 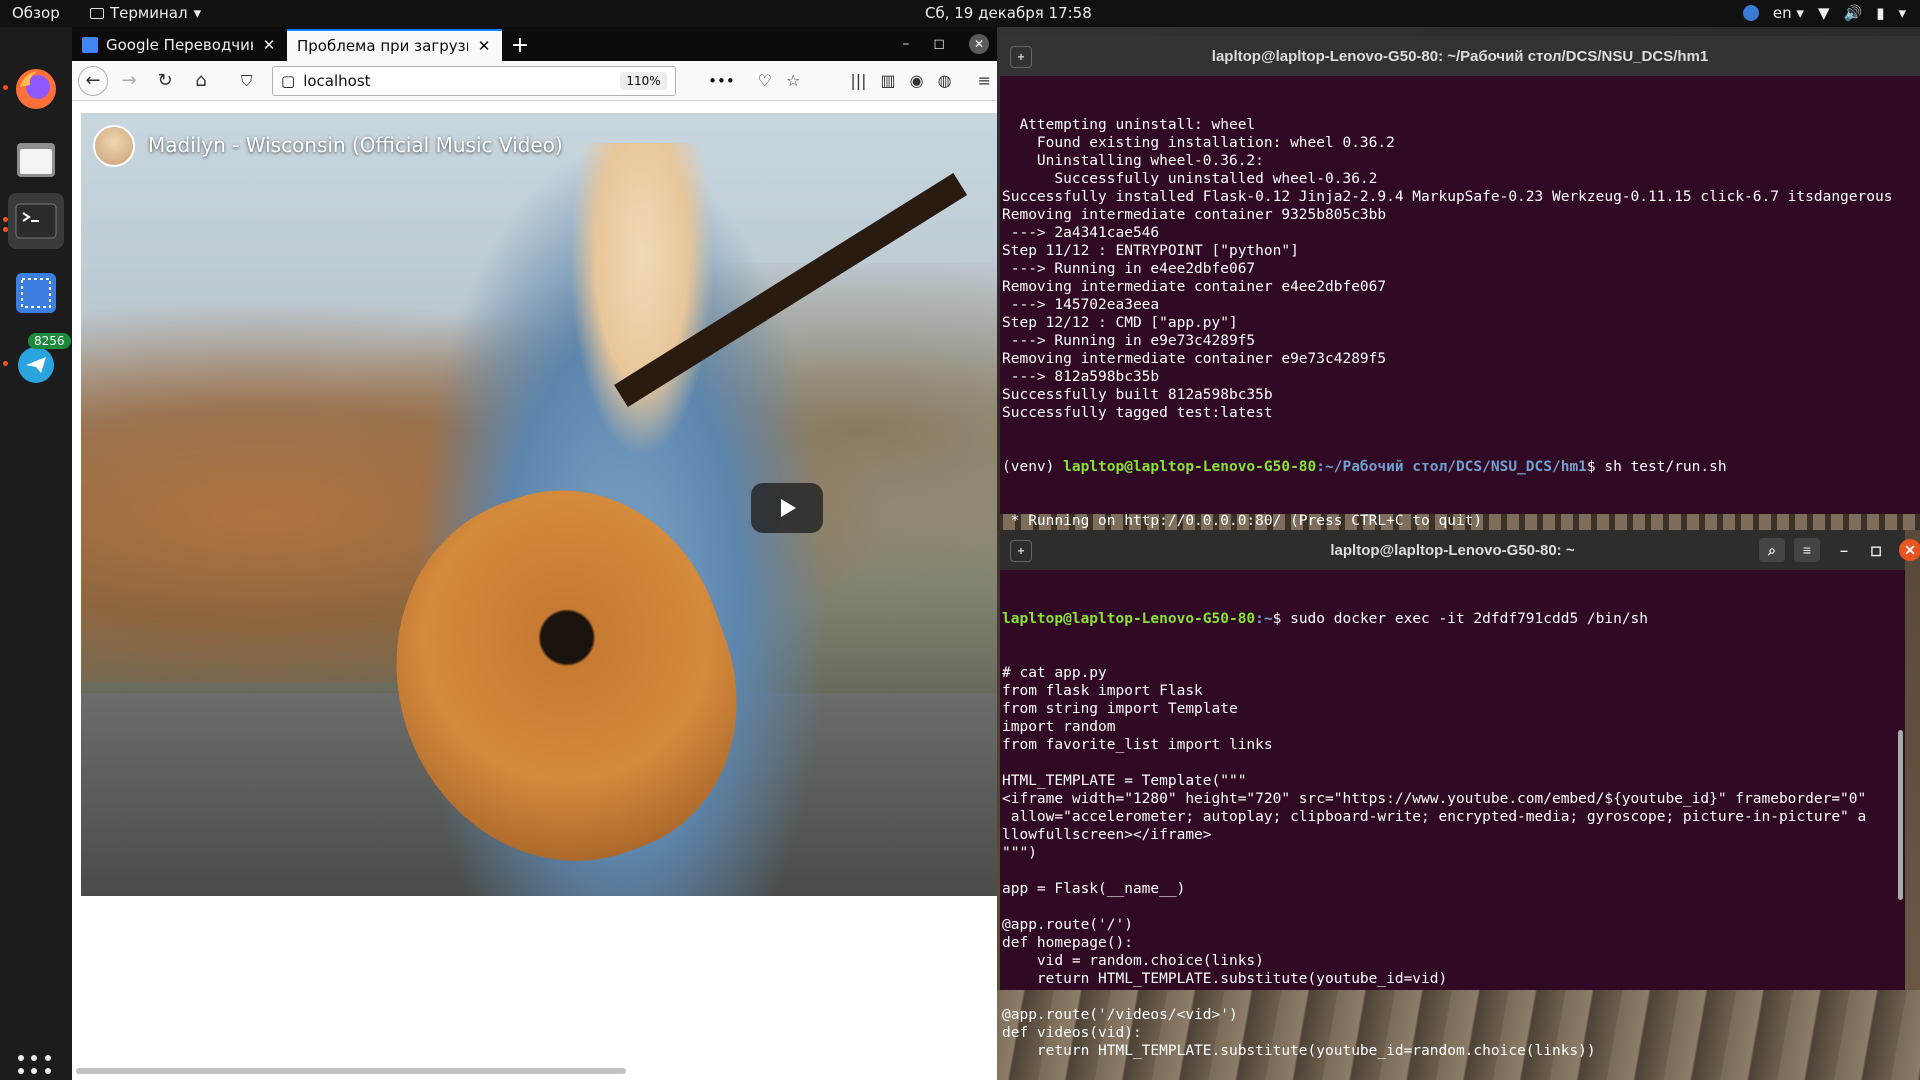 What do you see at coordinates (1902, 13) in the screenshot?
I see `chevron-down-icon: ▾` at bounding box center [1902, 13].